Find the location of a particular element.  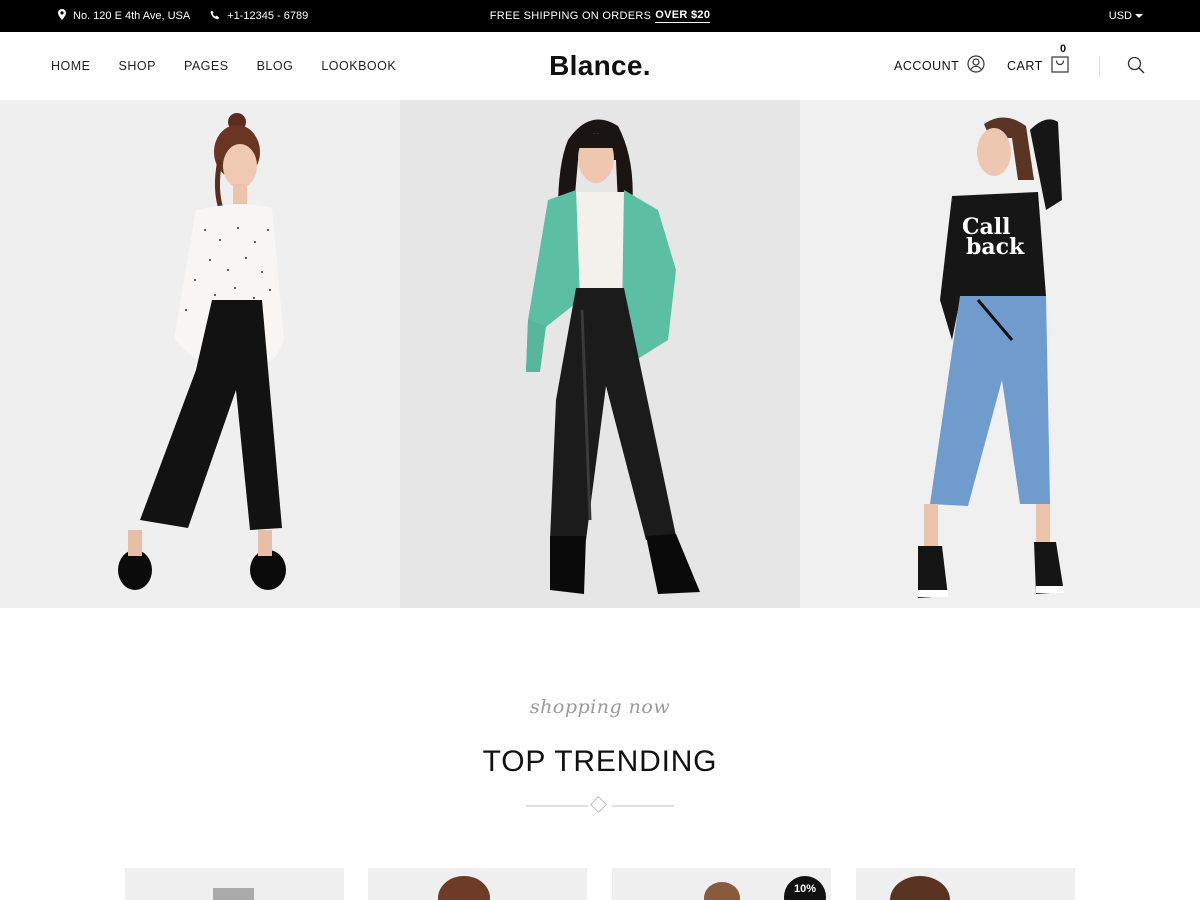

cart-link: CART is located at coordinates (1038, 65).